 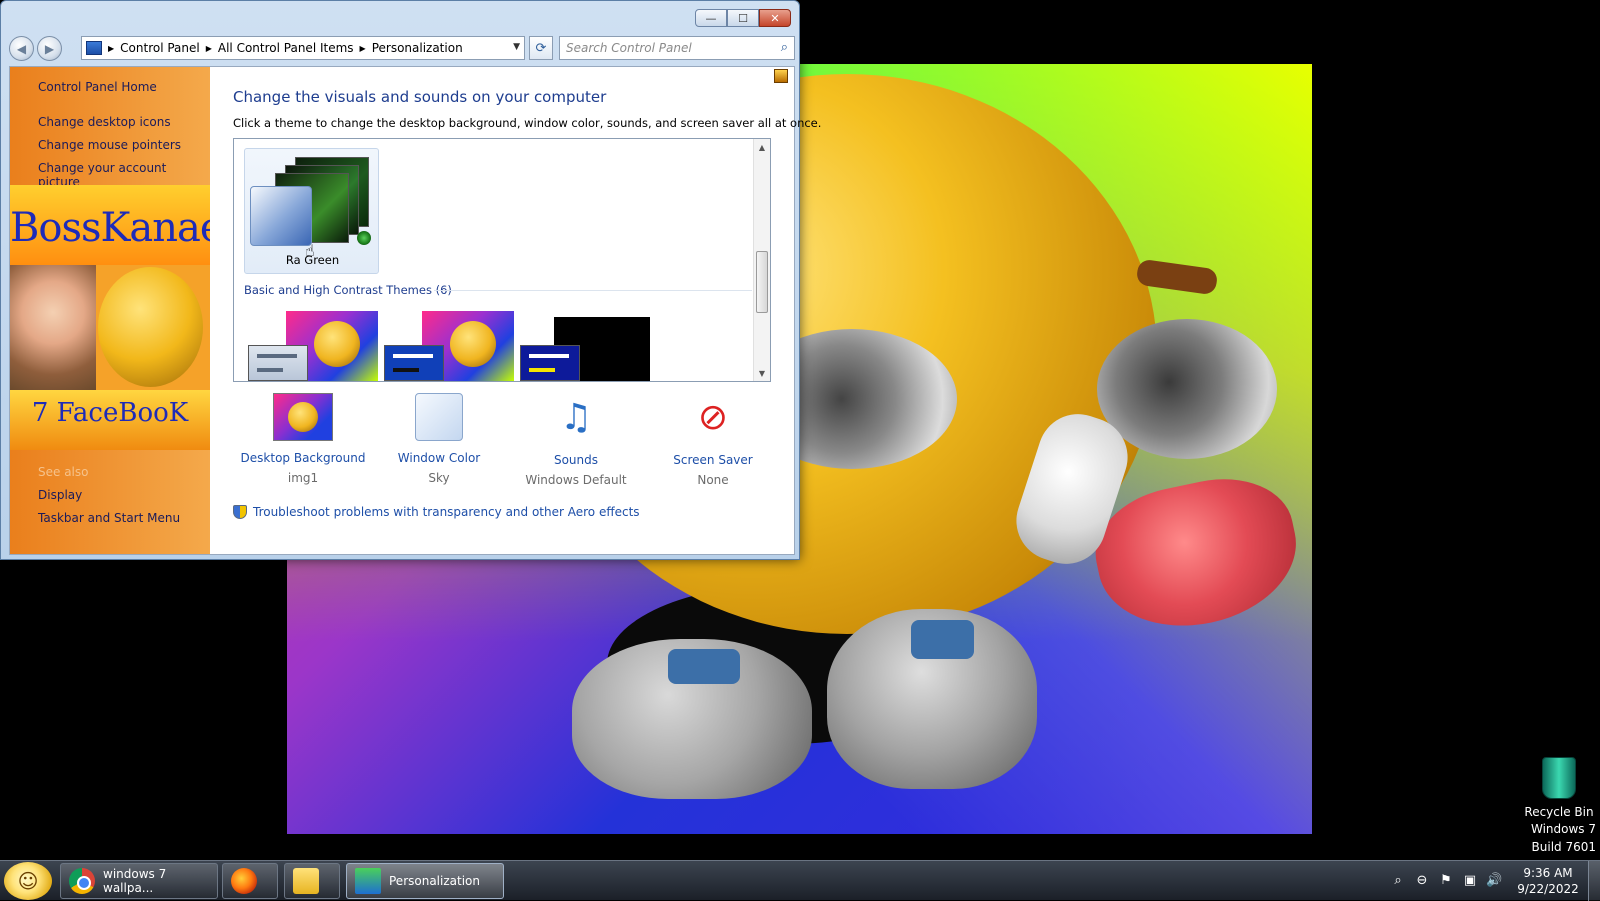 I want to click on minimize-button: —, so click(x=711, y=18).